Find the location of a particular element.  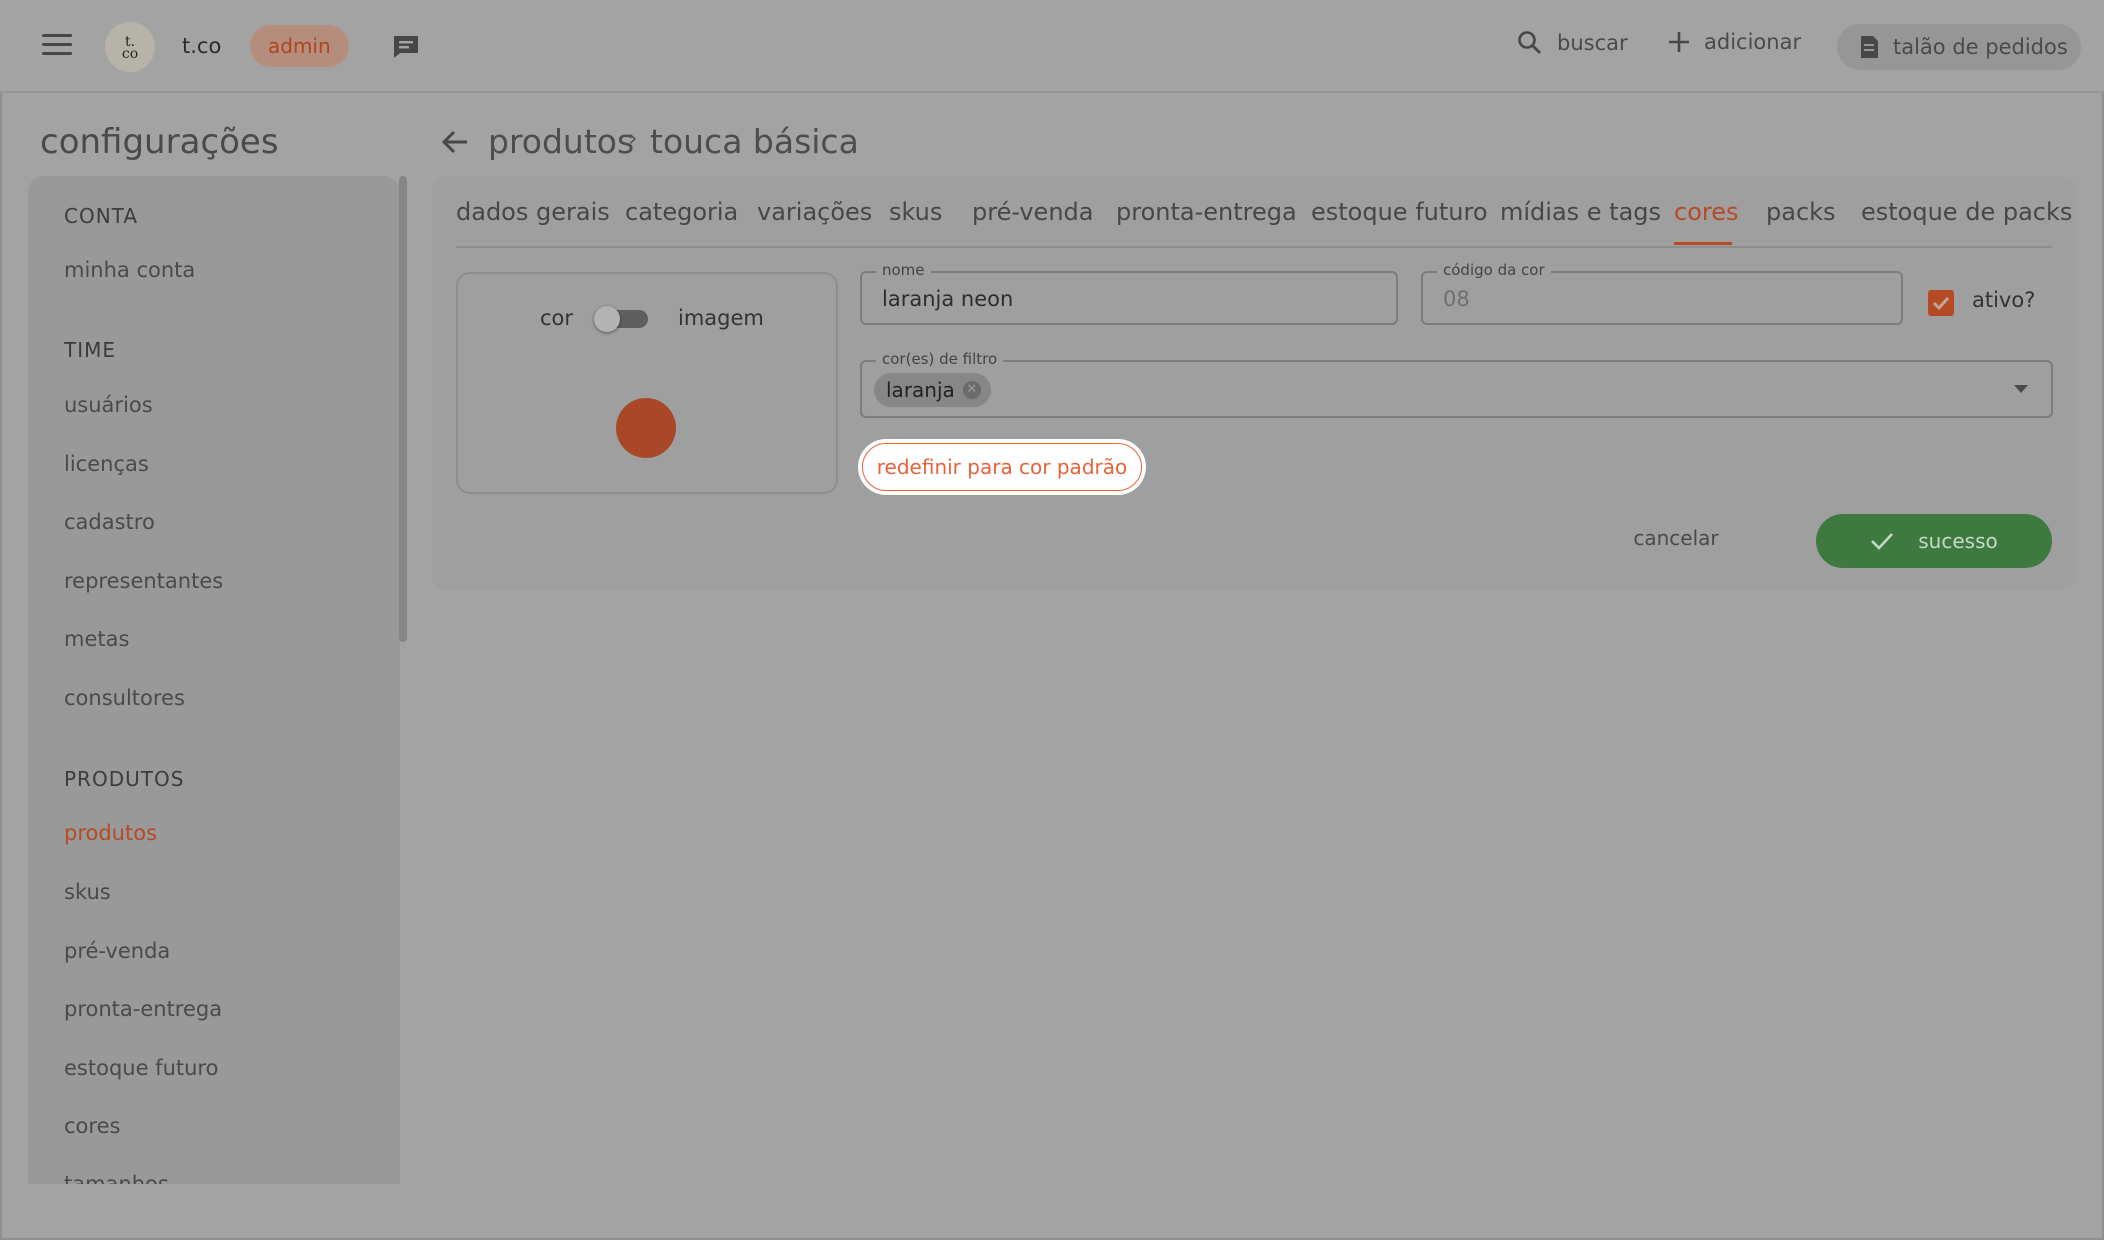

sidebar-section-time: TIME is located at coordinates (90, 350).